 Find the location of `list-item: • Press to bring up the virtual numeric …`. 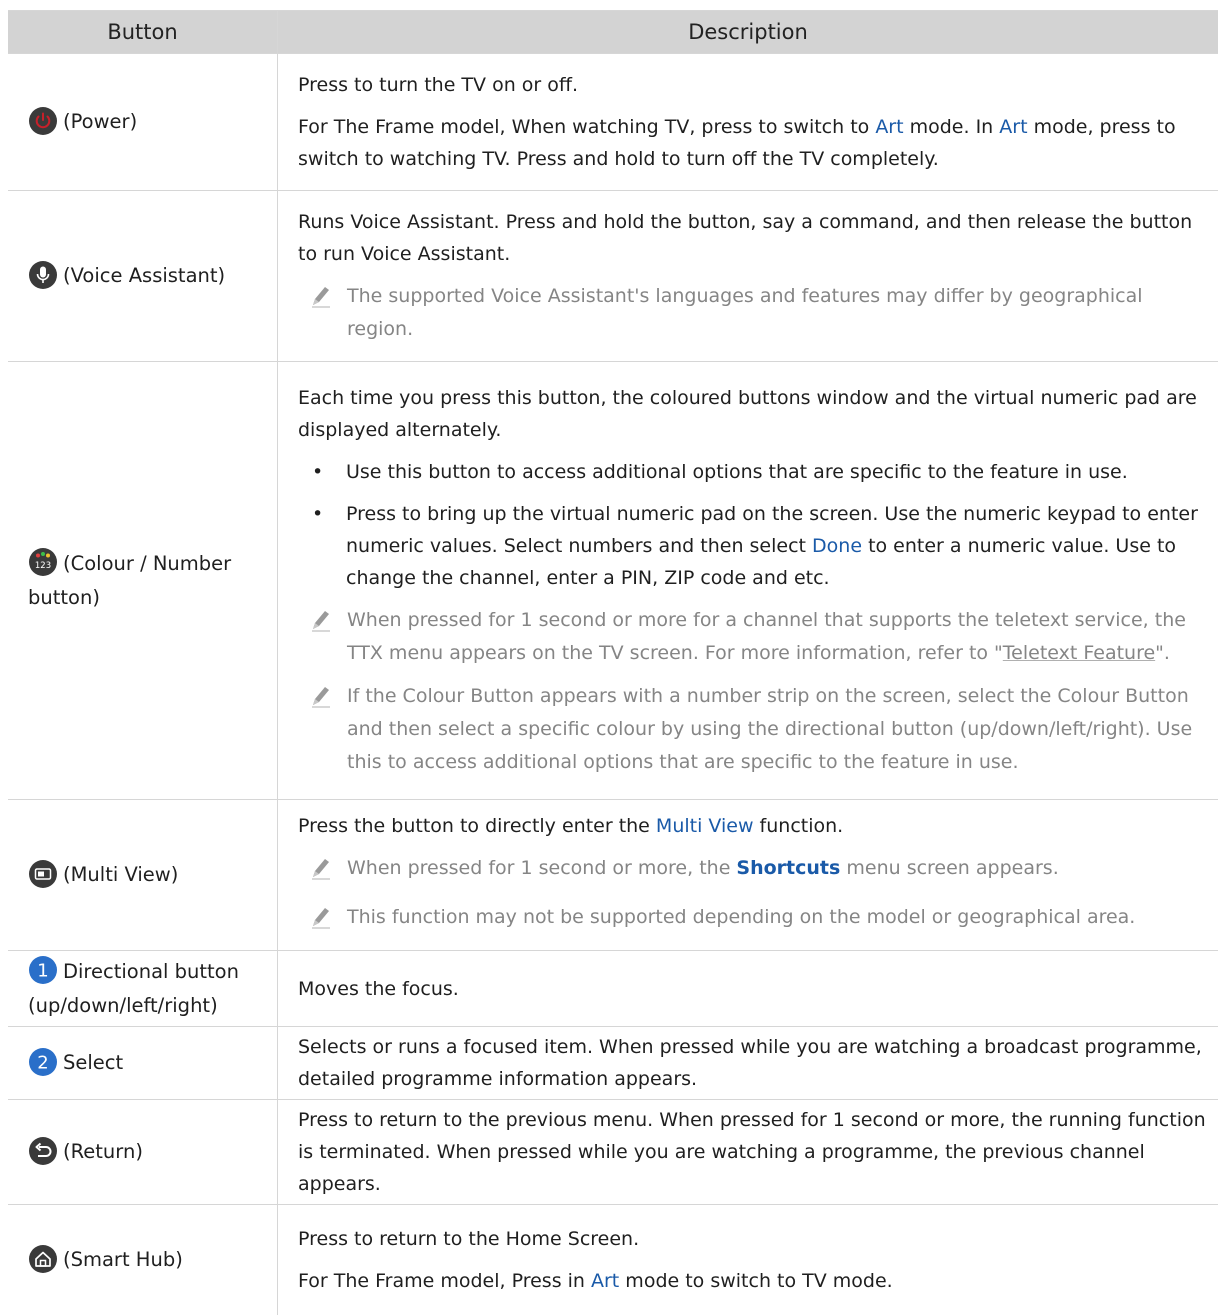

list-item: • Press to bring up the virtual numeric … is located at coordinates (753, 546).